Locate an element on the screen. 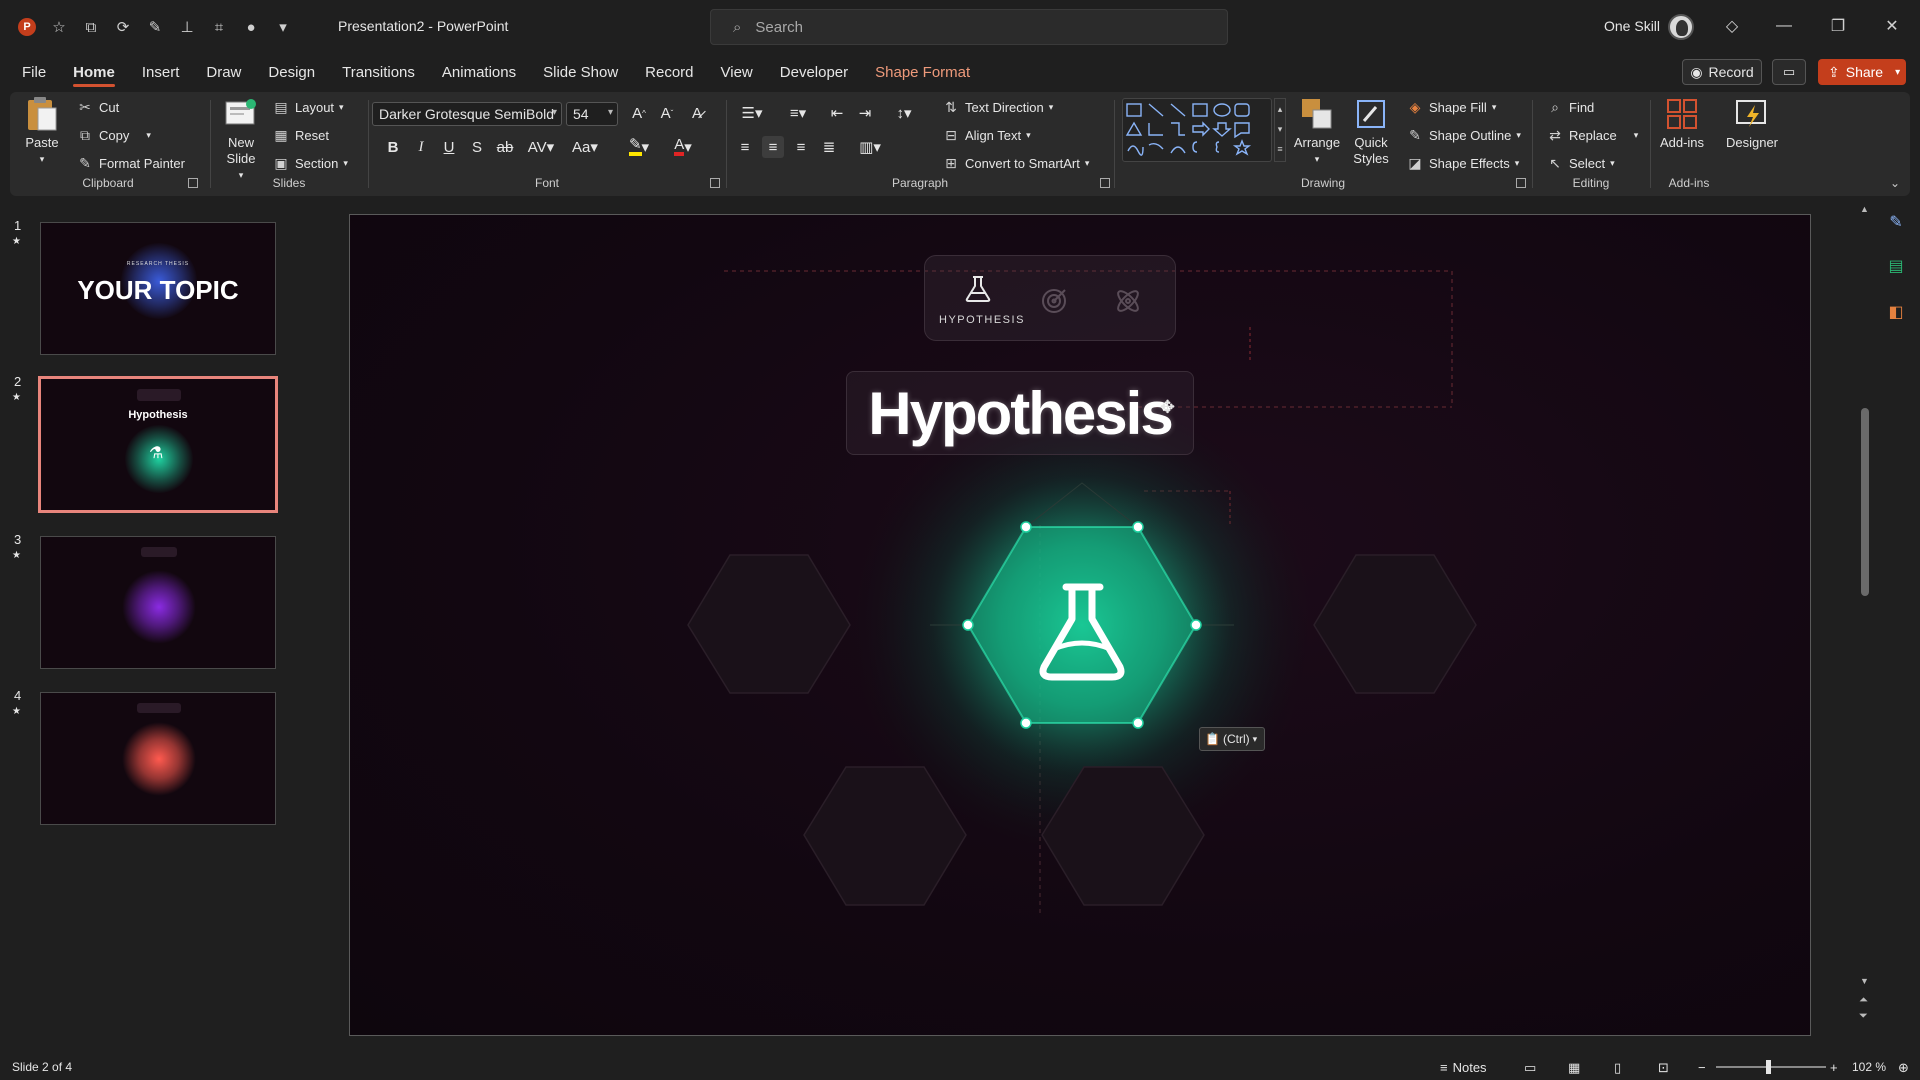 The width and height of the screenshot is (1920, 1080). shape-fill-button: ◈ Shape Fill ▾ is located at coordinates (1451, 107).